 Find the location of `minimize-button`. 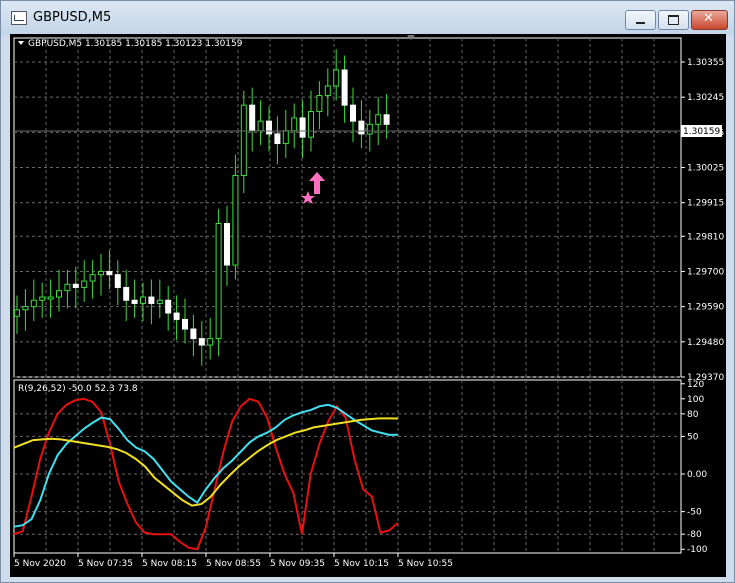

minimize-button is located at coordinates (640, 20).